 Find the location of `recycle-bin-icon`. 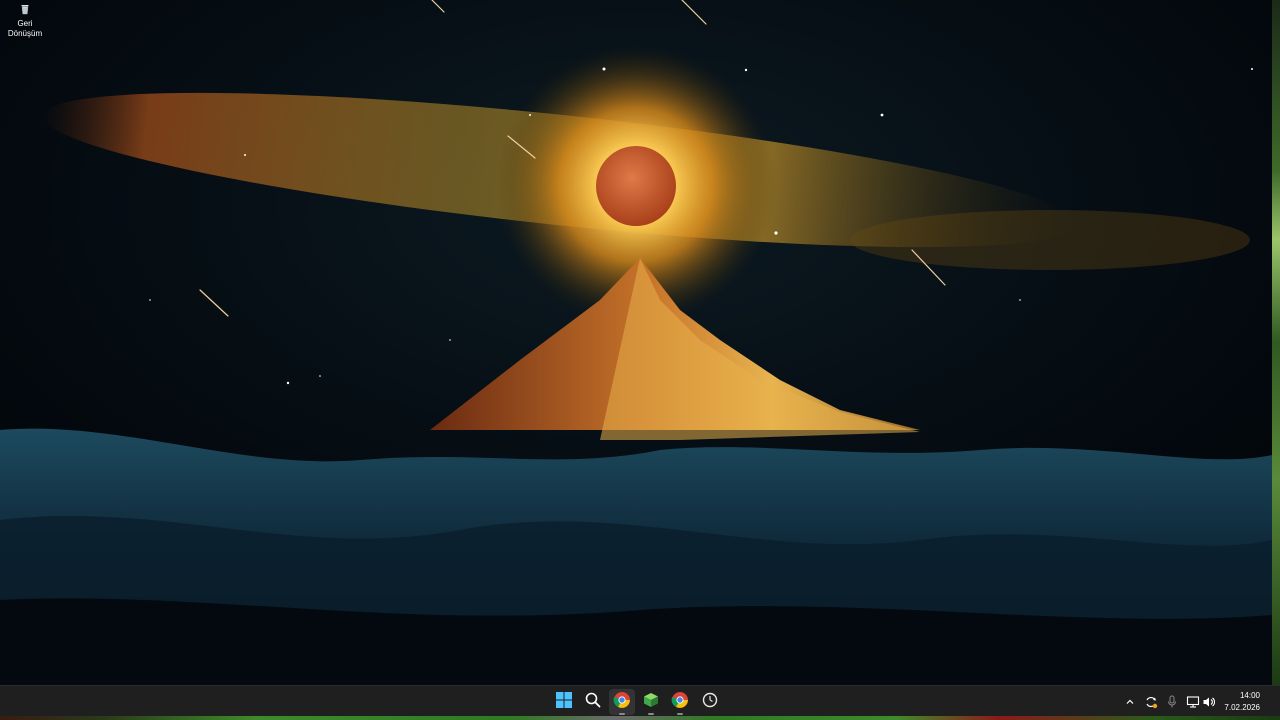

recycle-bin-icon is located at coordinates (25, 10).